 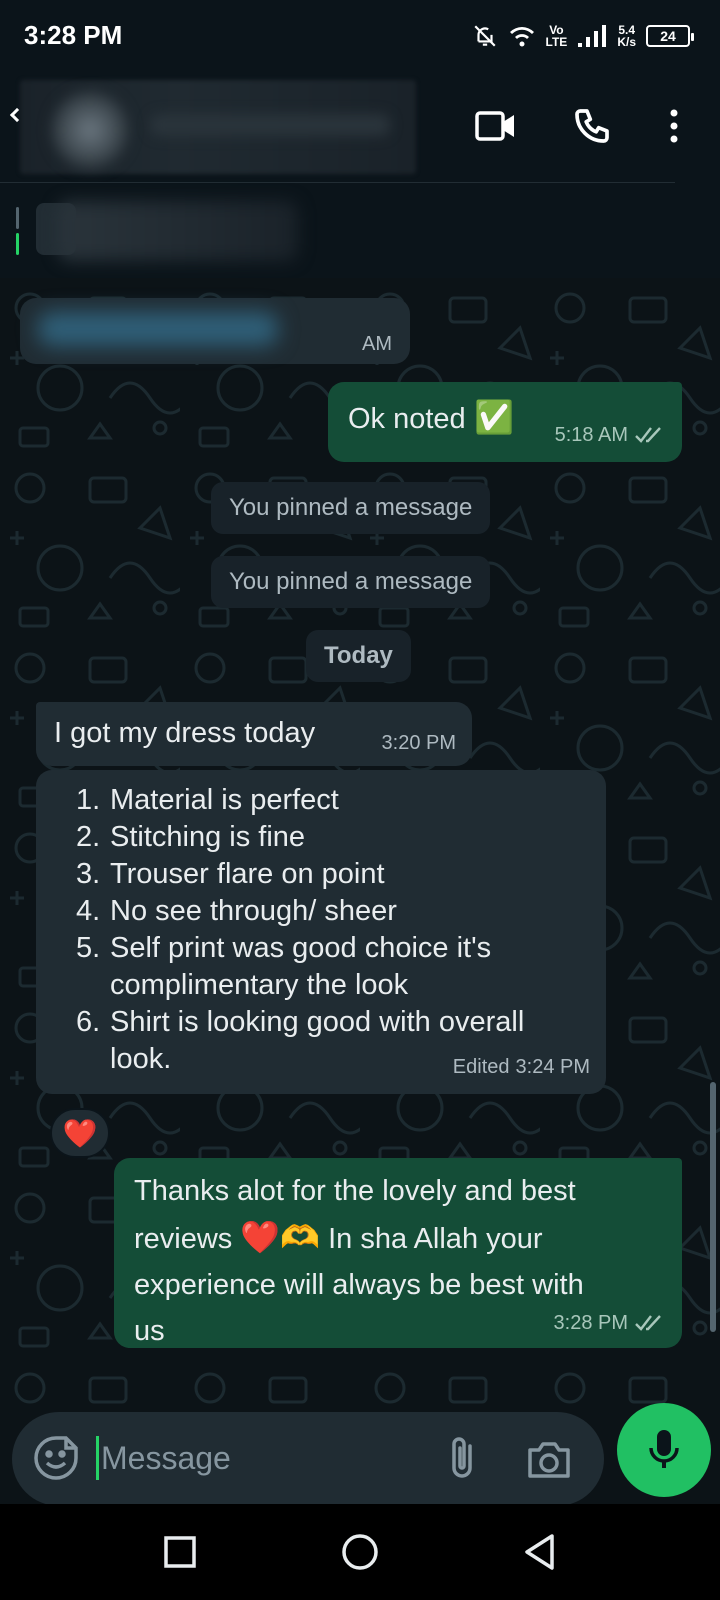 I want to click on message-meta: 3:28 PM, so click(x=610, y=1323).